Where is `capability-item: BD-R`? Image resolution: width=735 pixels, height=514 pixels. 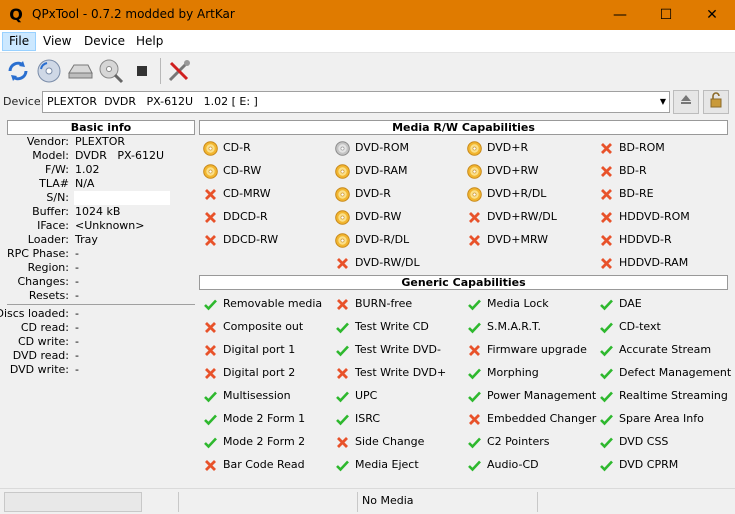 capability-item: BD-R is located at coordinates (623, 171).